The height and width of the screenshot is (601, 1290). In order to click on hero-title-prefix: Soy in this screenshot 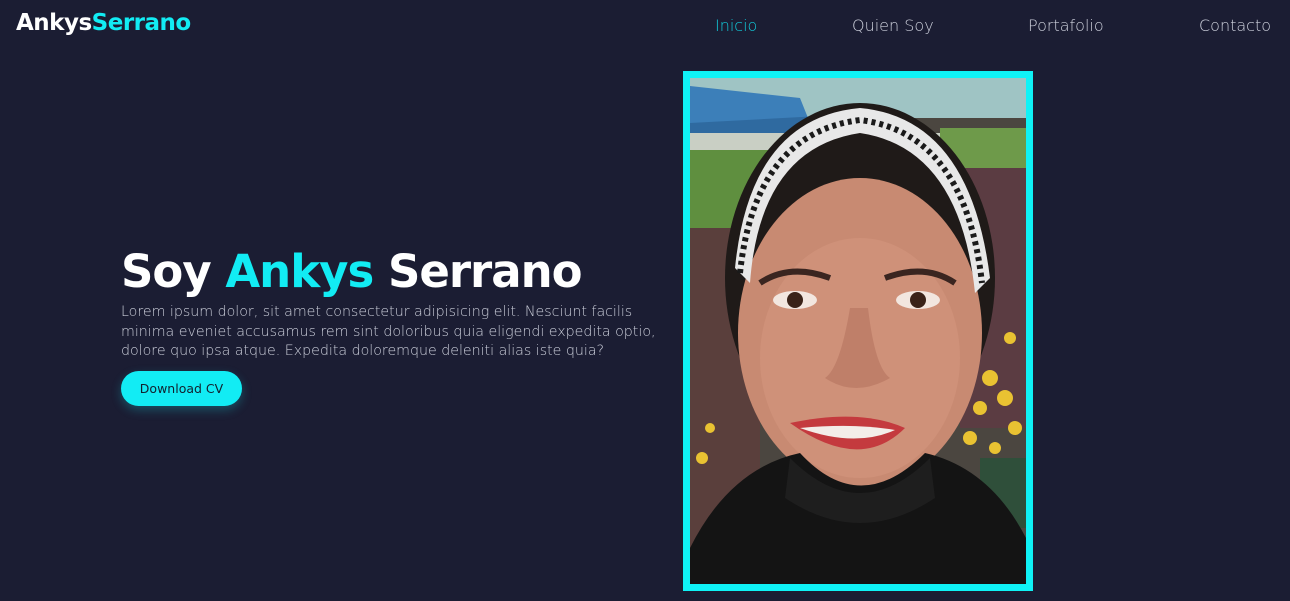, I will do `click(166, 271)`.